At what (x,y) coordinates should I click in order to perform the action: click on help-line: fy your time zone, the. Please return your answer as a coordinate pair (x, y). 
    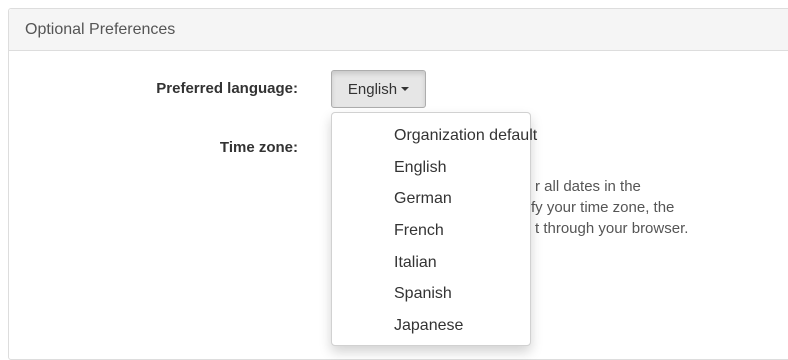
    Looking at the image, I should click on (603, 207).